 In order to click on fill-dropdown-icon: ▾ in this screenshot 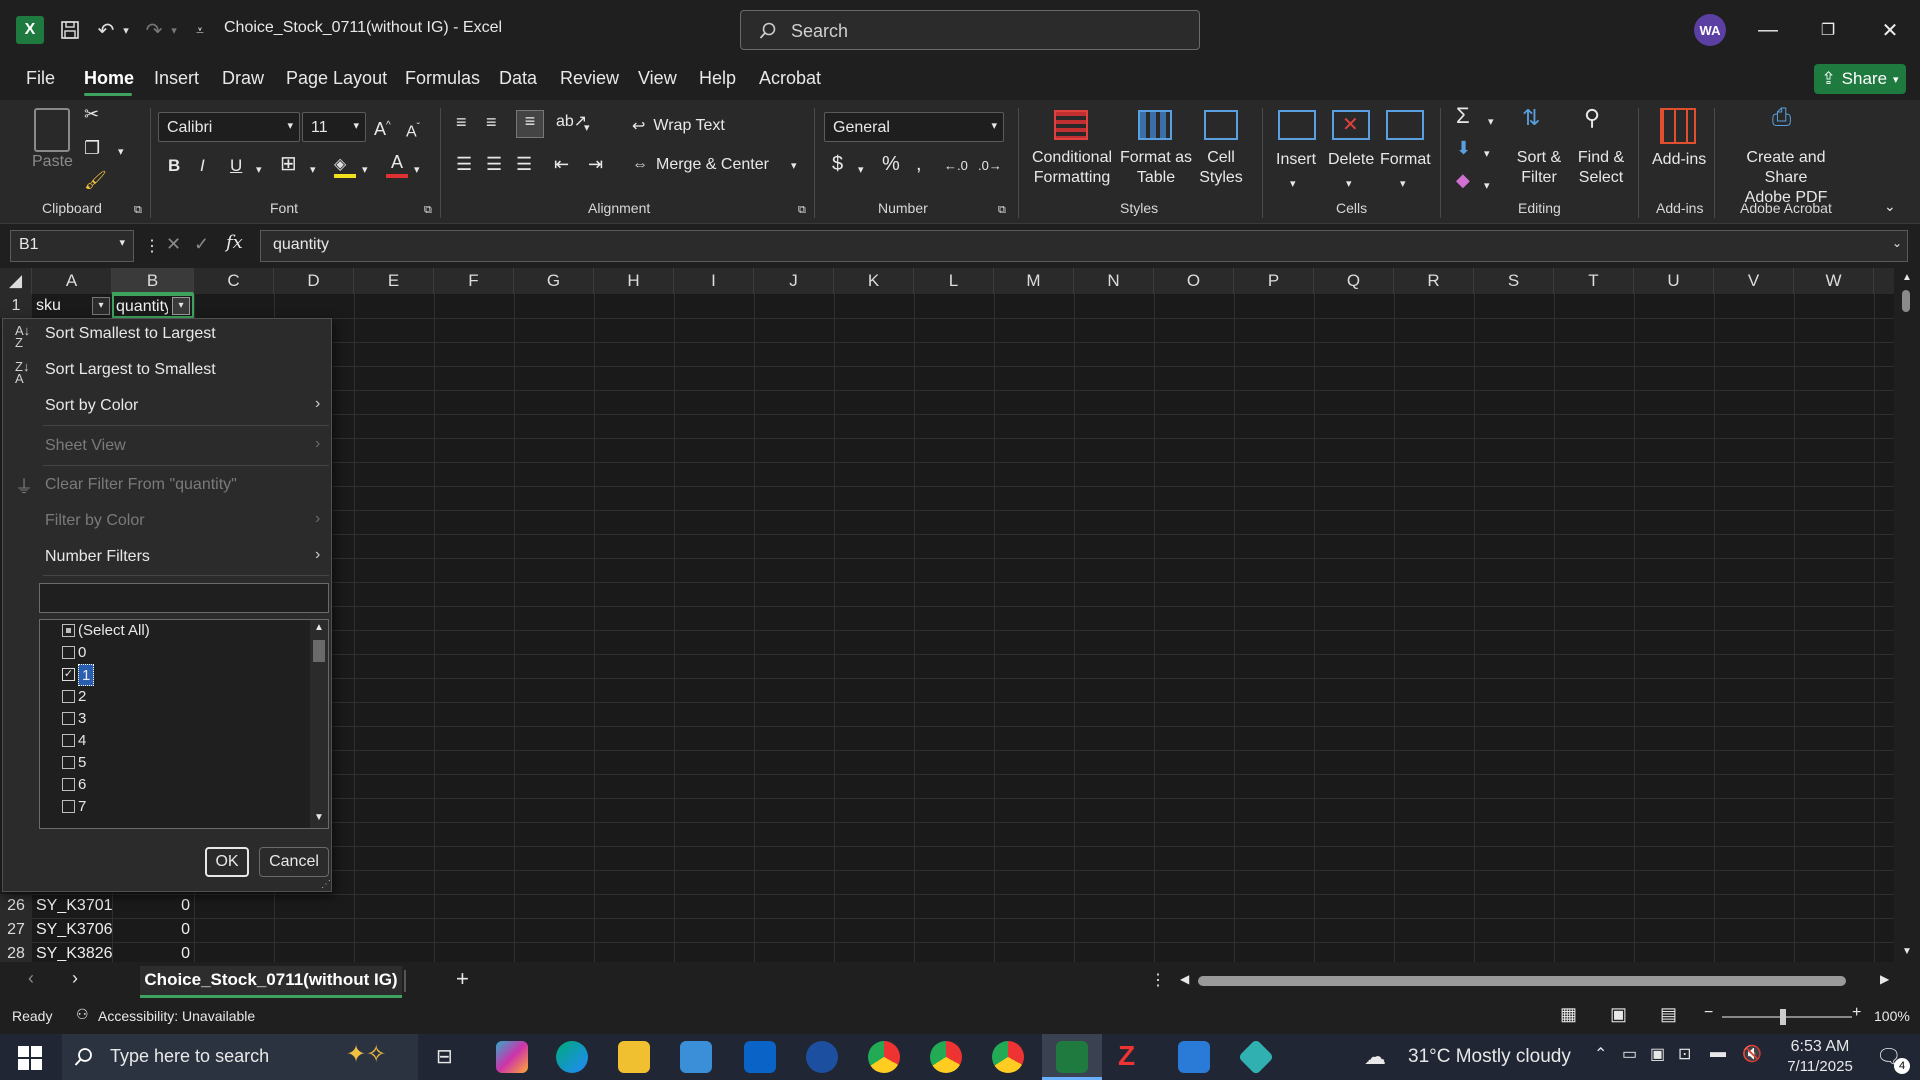, I will do `click(1487, 154)`.